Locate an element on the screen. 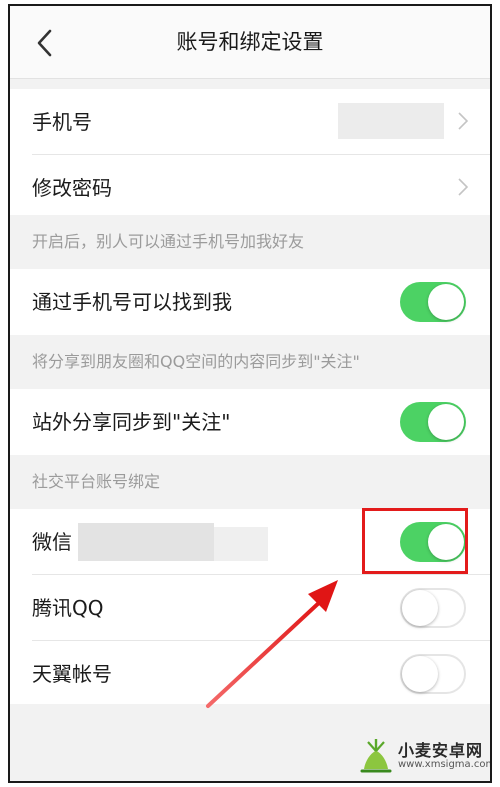 The height and width of the screenshot is (787, 500). page-title: 账号和绑定设置 is located at coordinates (250, 42).